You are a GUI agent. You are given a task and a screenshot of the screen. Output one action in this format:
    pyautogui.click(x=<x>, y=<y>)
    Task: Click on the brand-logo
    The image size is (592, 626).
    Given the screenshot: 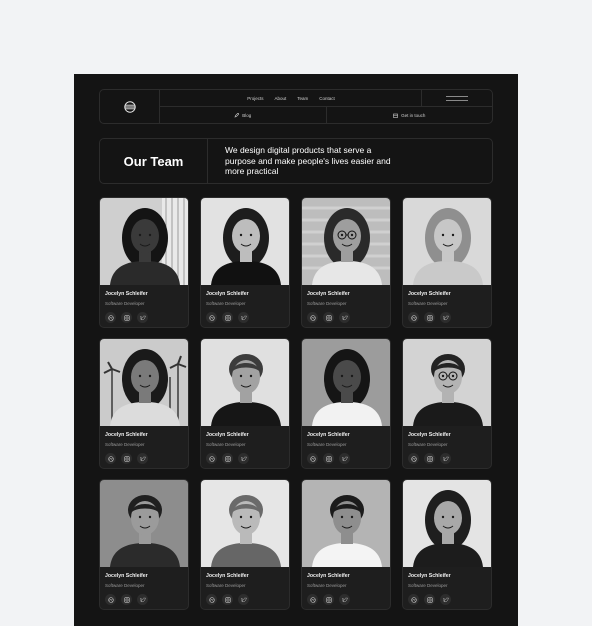 What is the action you would take?
    pyautogui.click(x=130, y=106)
    